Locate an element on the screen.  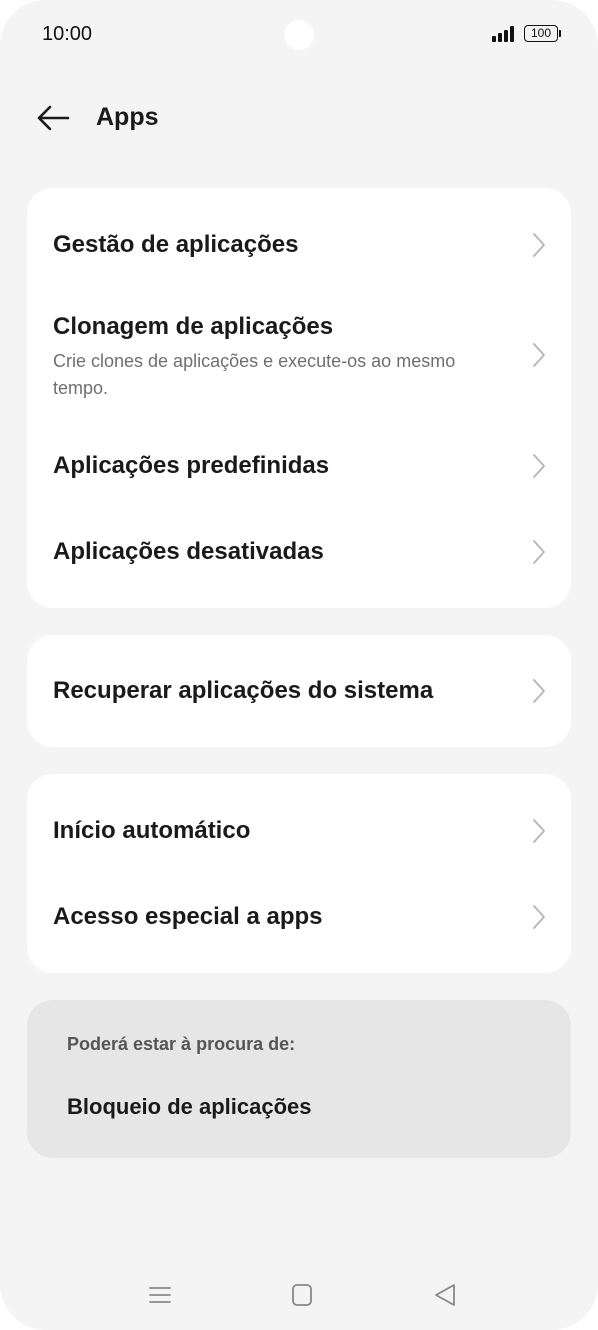
menu-item-acesso-especial: Acesso especial a apps is located at coordinates (299, 923).